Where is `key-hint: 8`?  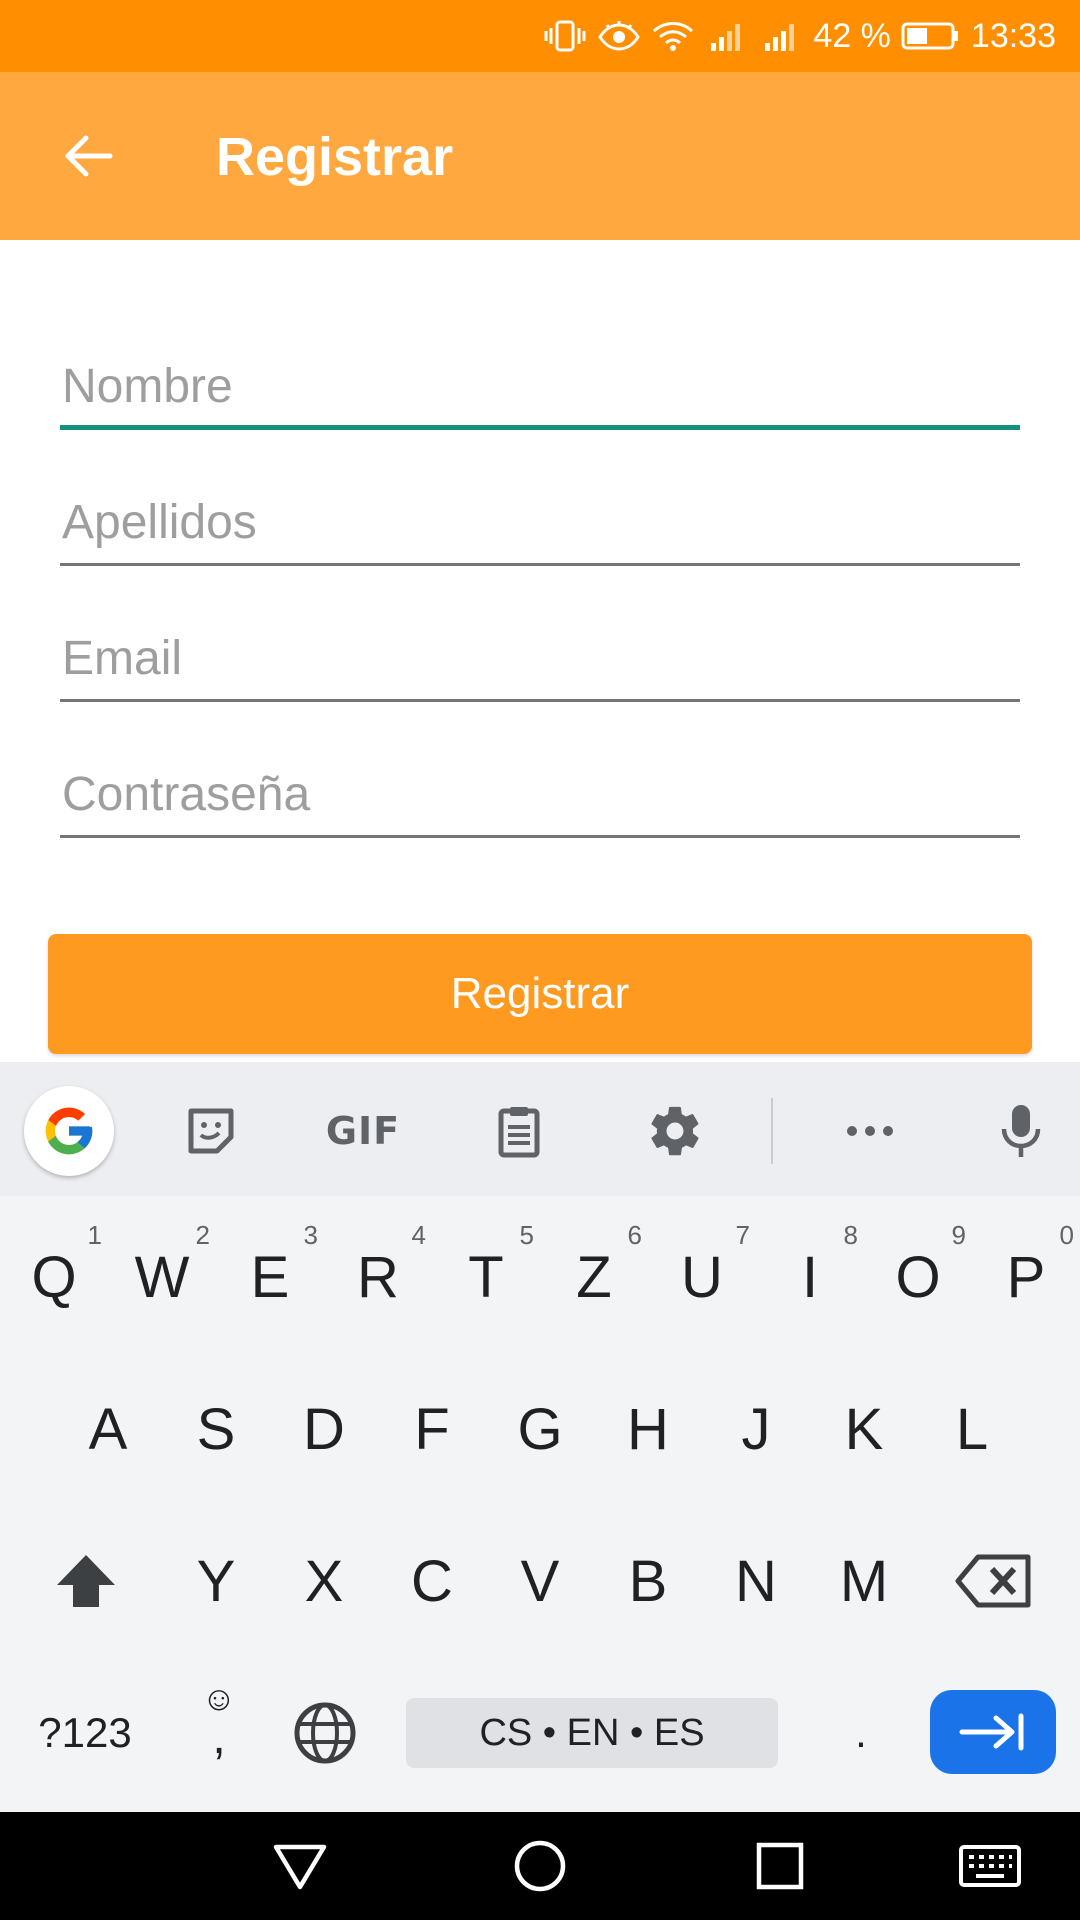
key-hint: 8 is located at coordinates (850, 1235).